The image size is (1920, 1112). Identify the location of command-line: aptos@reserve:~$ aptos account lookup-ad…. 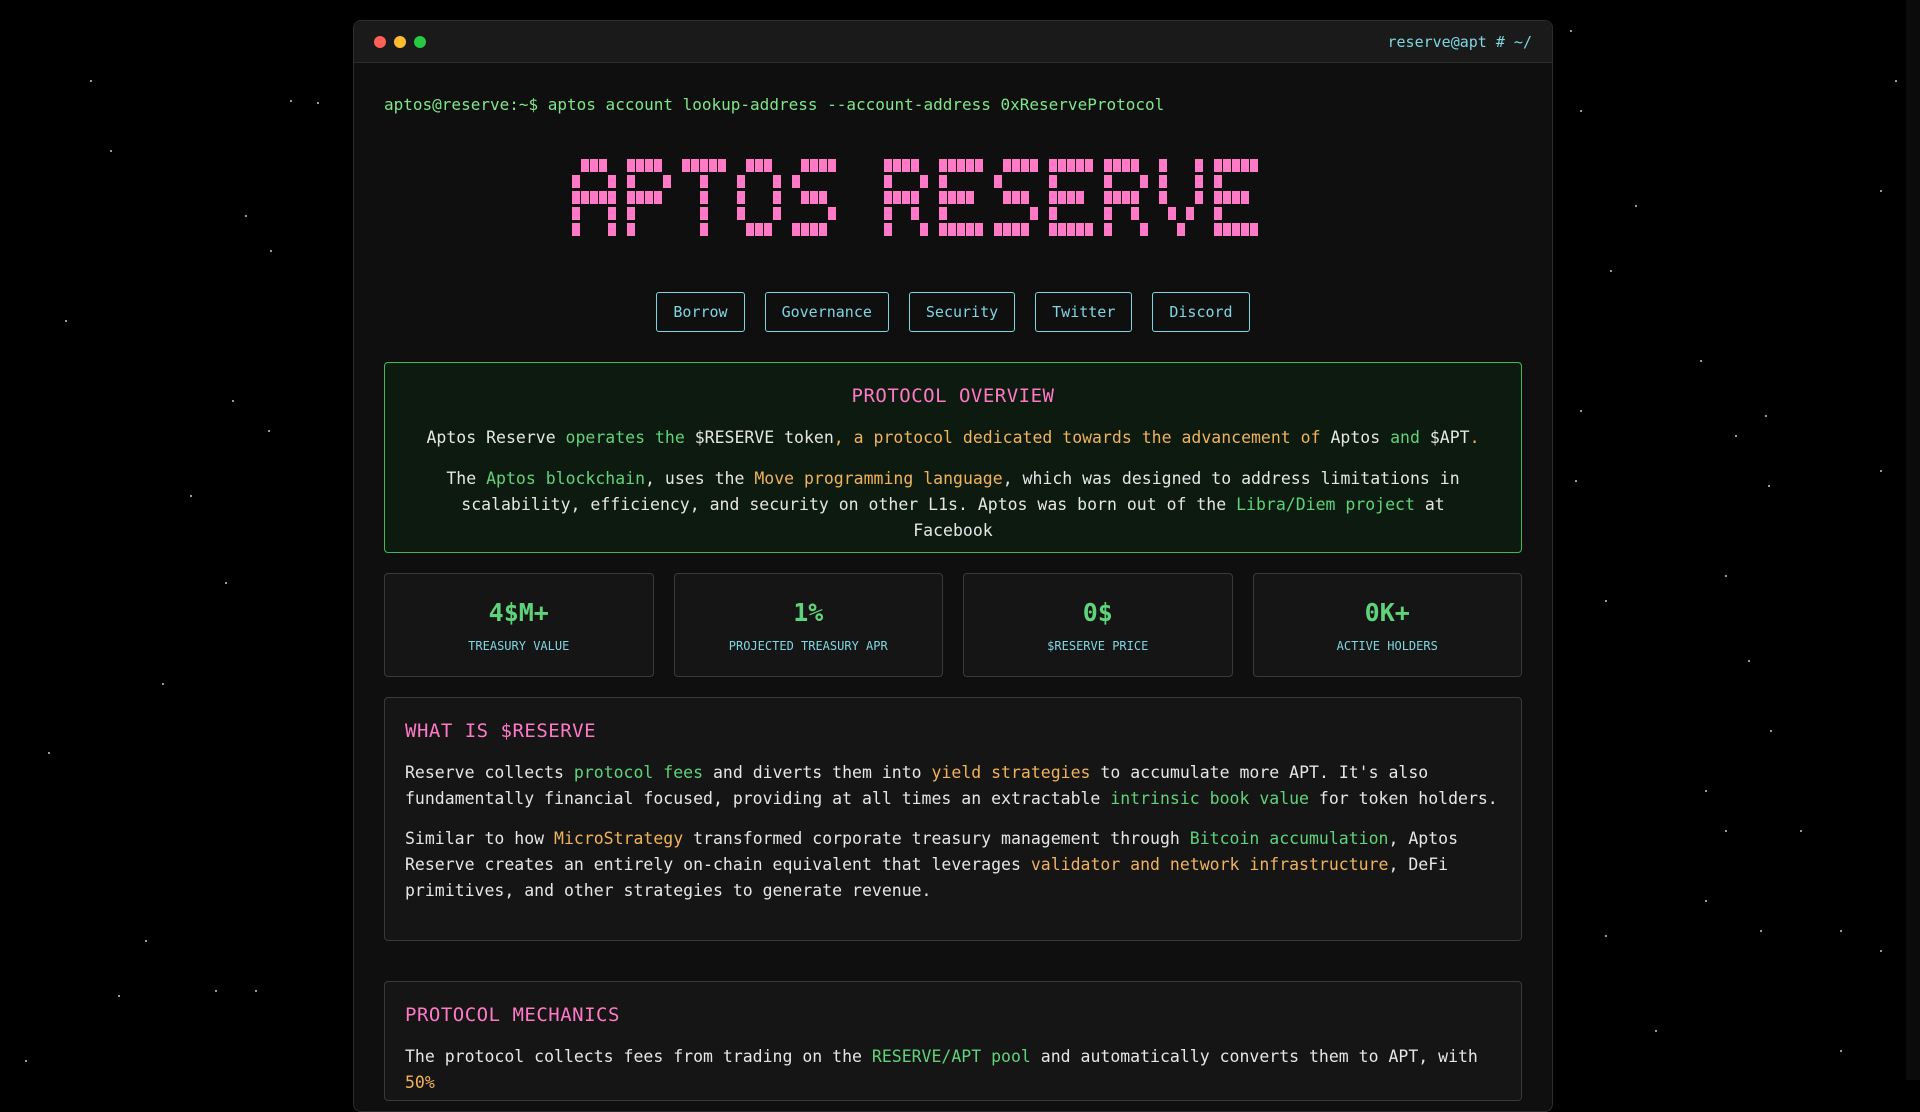
(953, 104).